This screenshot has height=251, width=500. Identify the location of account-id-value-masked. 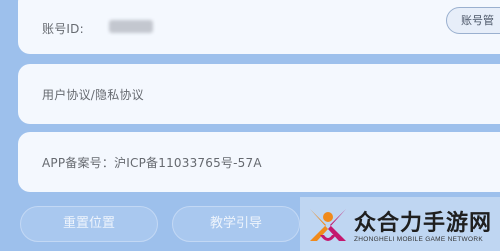
(131, 26).